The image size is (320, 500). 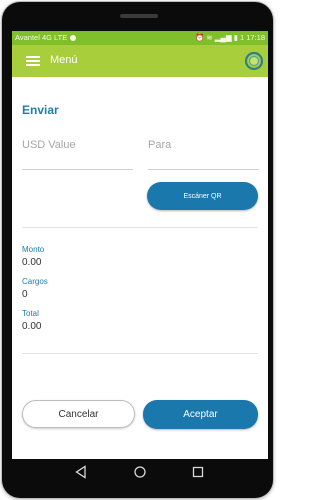 What do you see at coordinates (30, 313) in the screenshot?
I see `total-label: Total` at bounding box center [30, 313].